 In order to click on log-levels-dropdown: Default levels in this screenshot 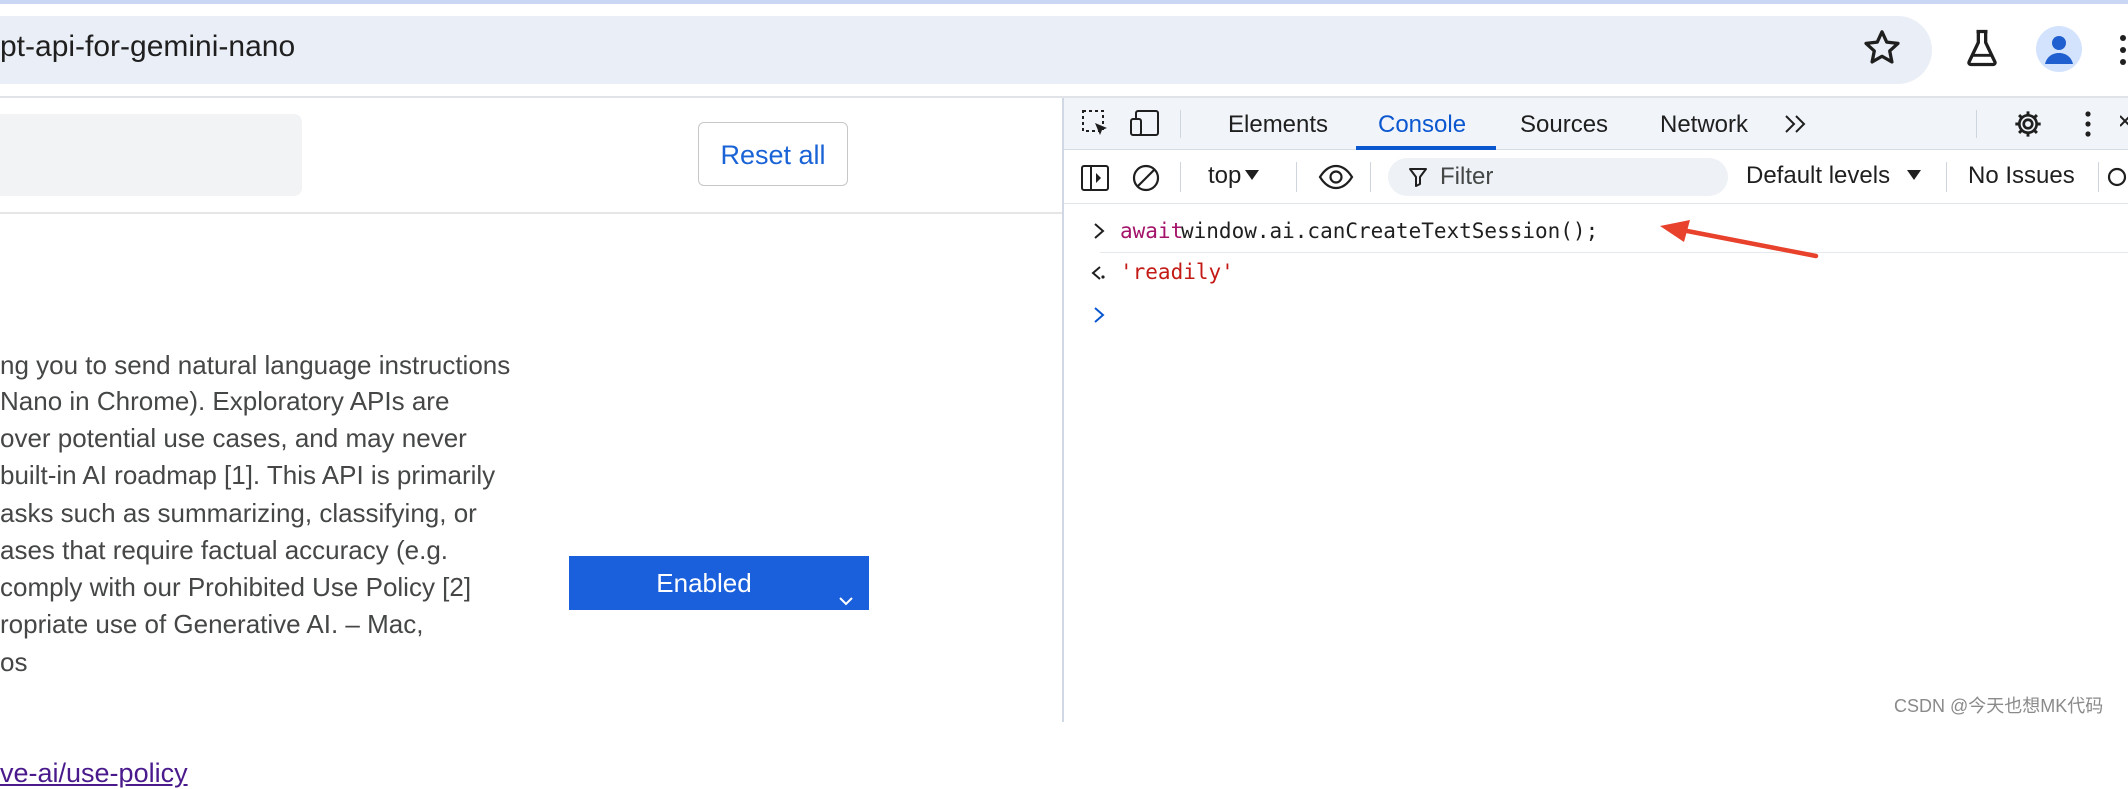, I will do `click(1818, 176)`.